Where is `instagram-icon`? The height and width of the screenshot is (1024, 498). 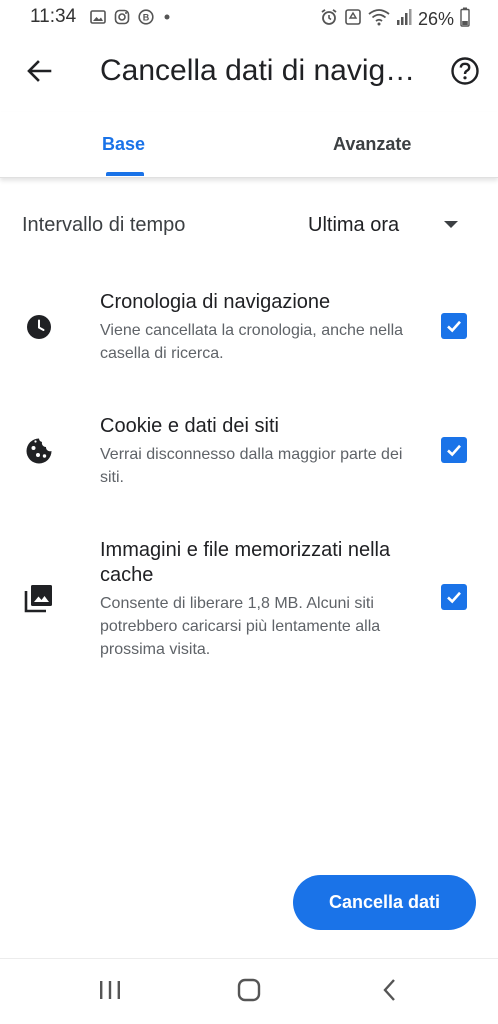
instagram-icon is located at coordinates (122, 19).